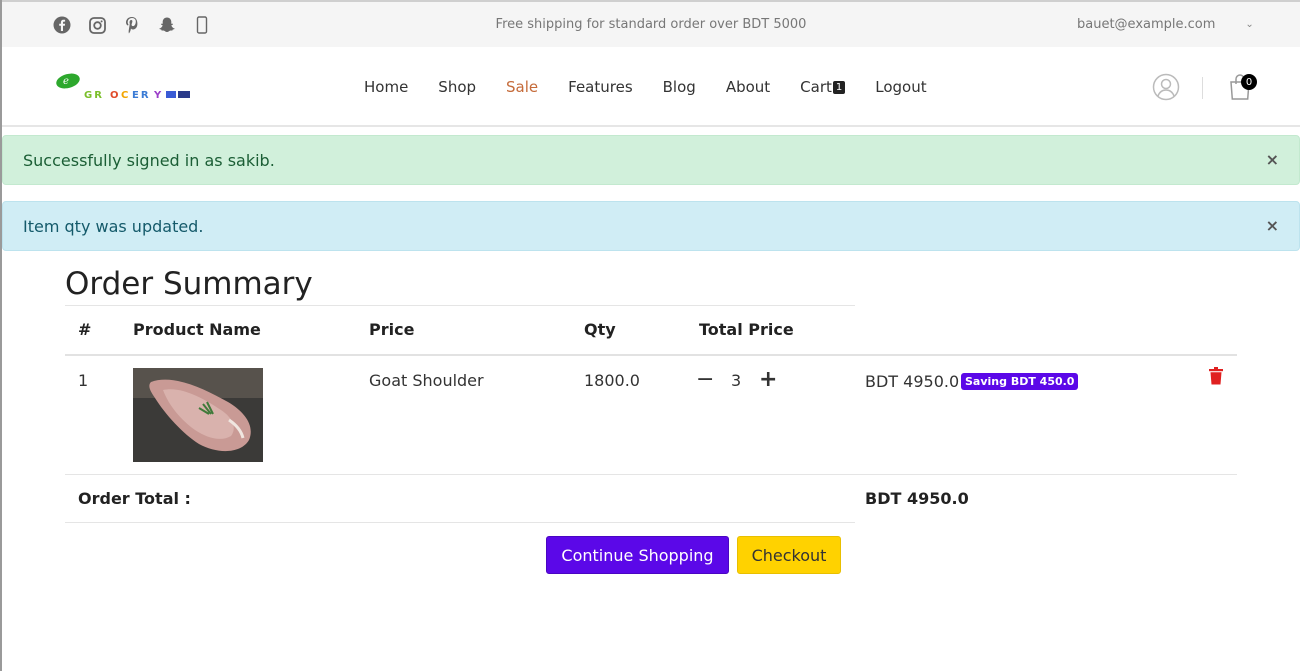 Image resolution: width=1300 pixels, height=671 pixels. What do you see at coordinates (900, 87) in the screenshot?
I see `nav-logout: Logout` at bounding box center [900, 87].